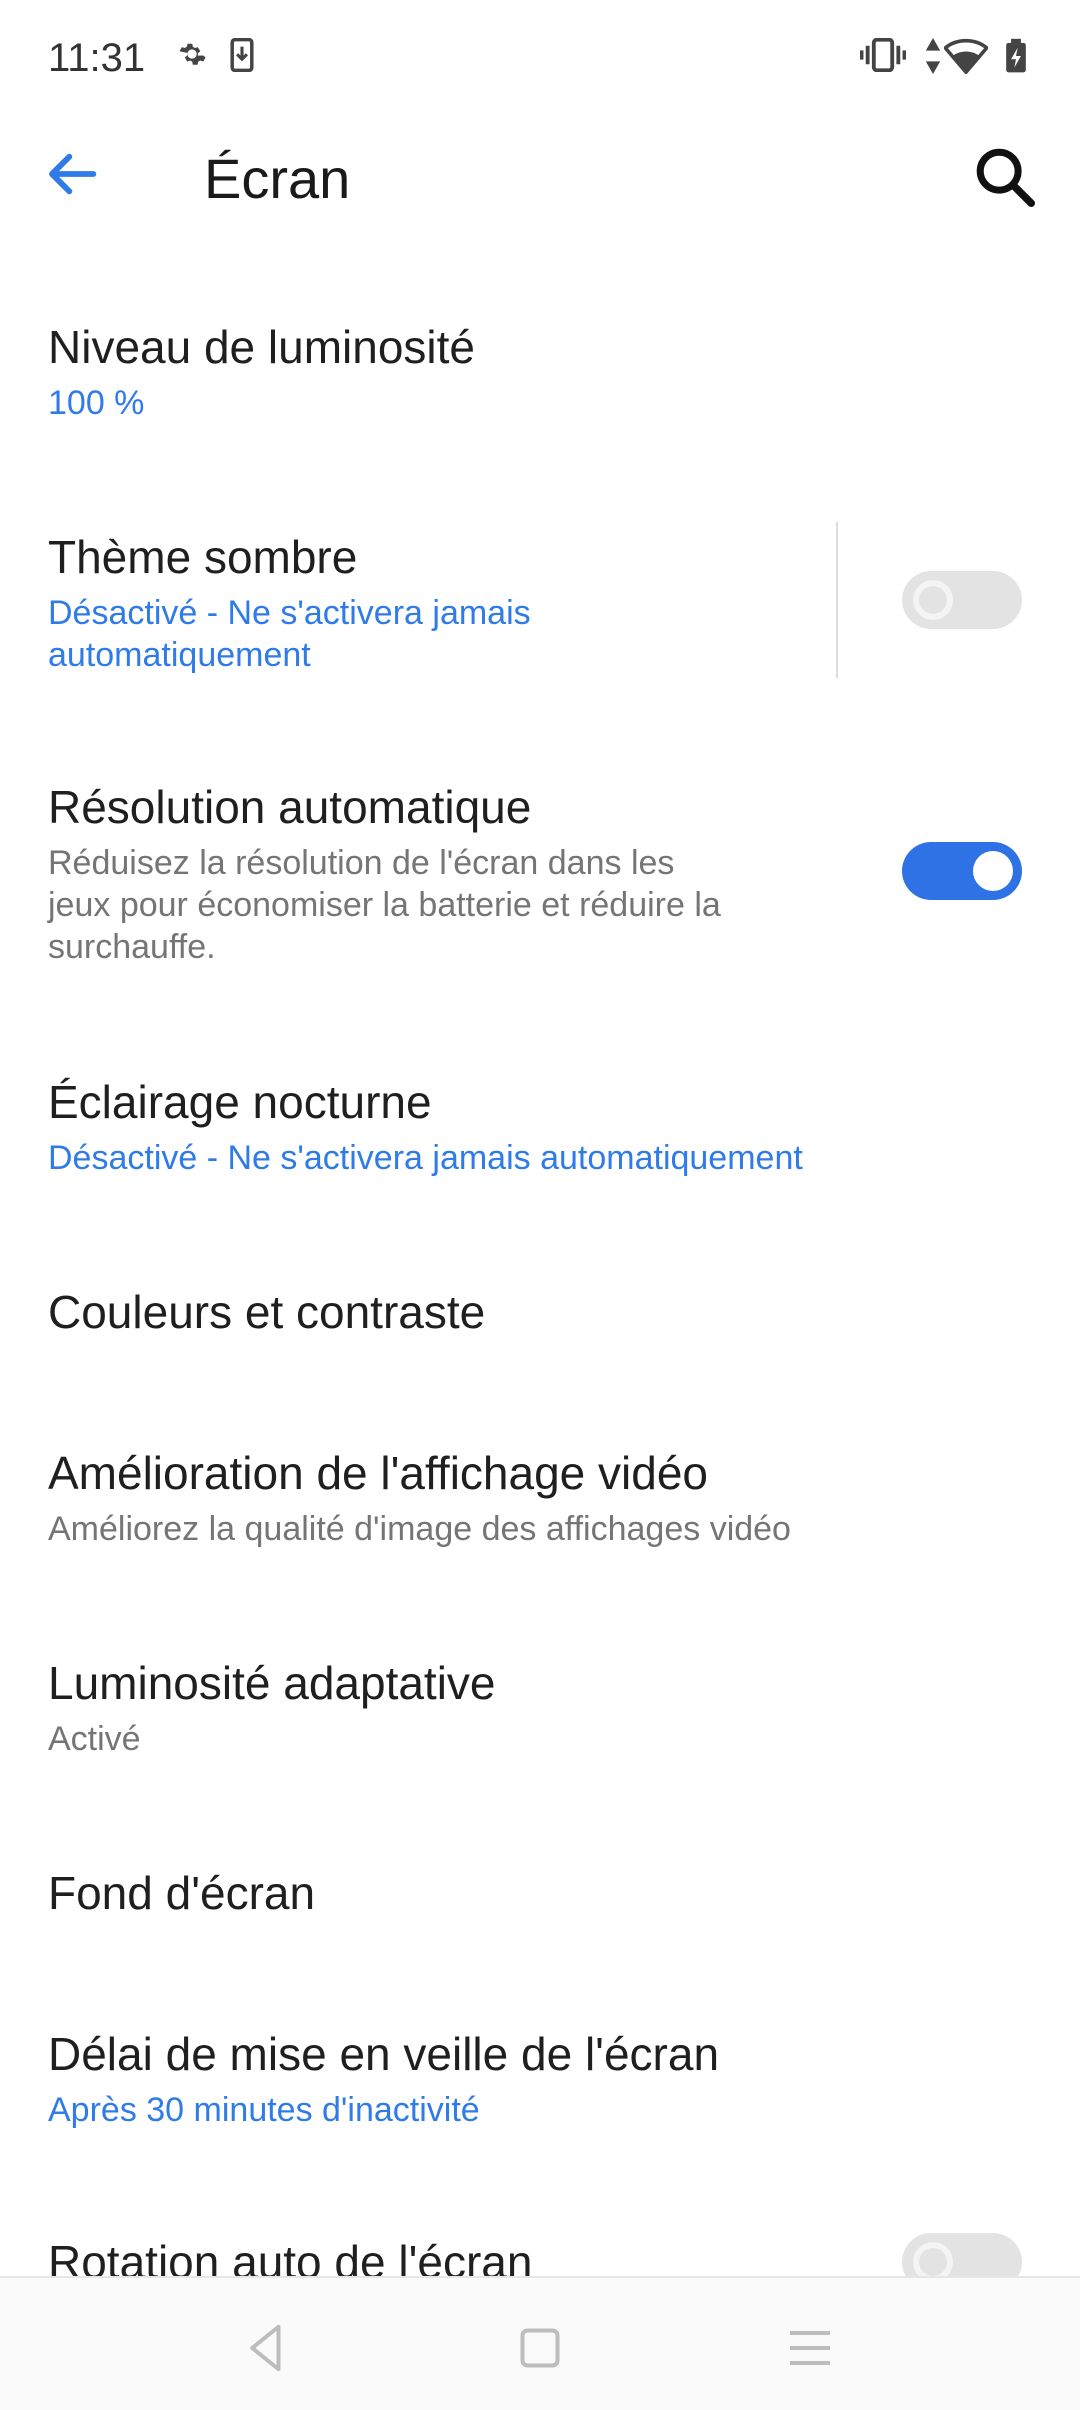  What do you see at coordinates (132, 947) in the screenshot?
I see `setting-subtitle: surchauffe.` at bounding box center [132, 947].